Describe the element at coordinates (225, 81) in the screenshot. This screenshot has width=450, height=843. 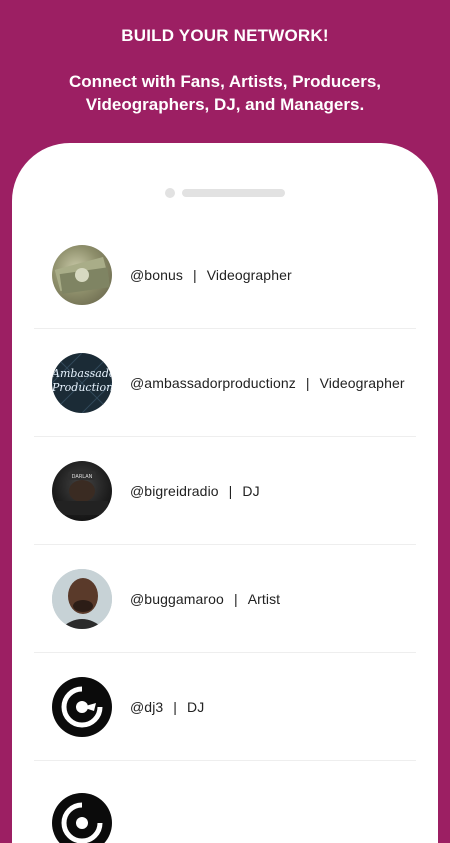
I see `promo-subtitle-line-1: Connect with Fans, Artists, Producers,` at that location.